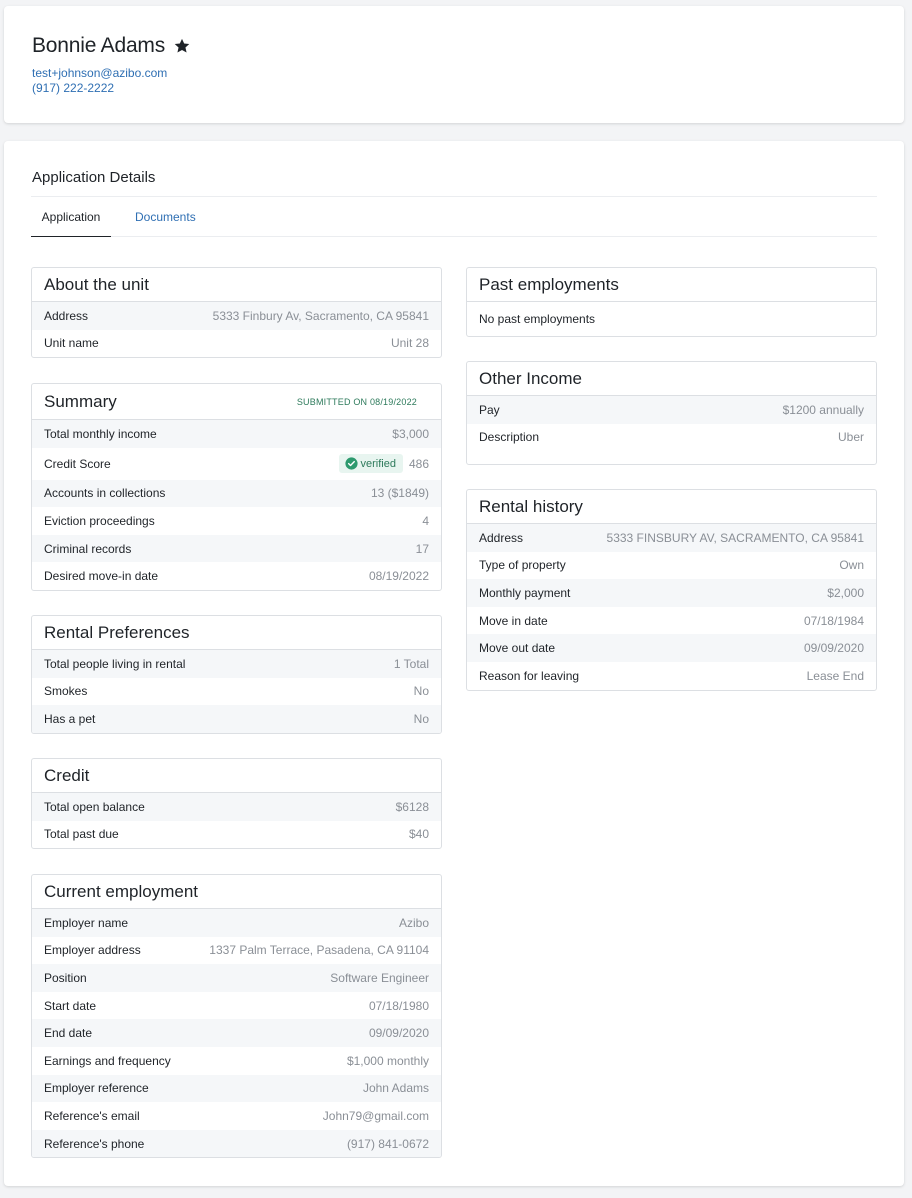  I want to click on row-value: Unit 28, so click(409, 343).